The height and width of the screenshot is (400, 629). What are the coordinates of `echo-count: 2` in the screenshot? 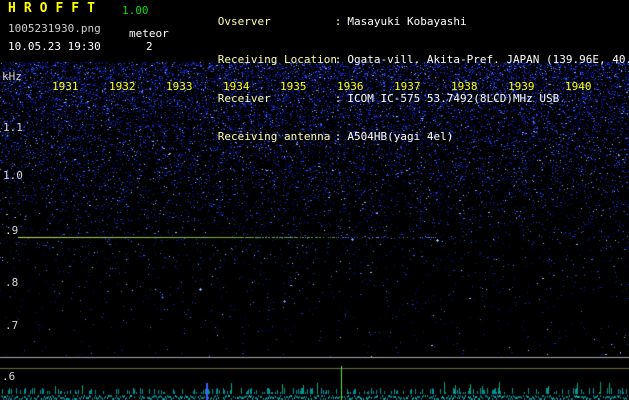 It's located at (149, 46).